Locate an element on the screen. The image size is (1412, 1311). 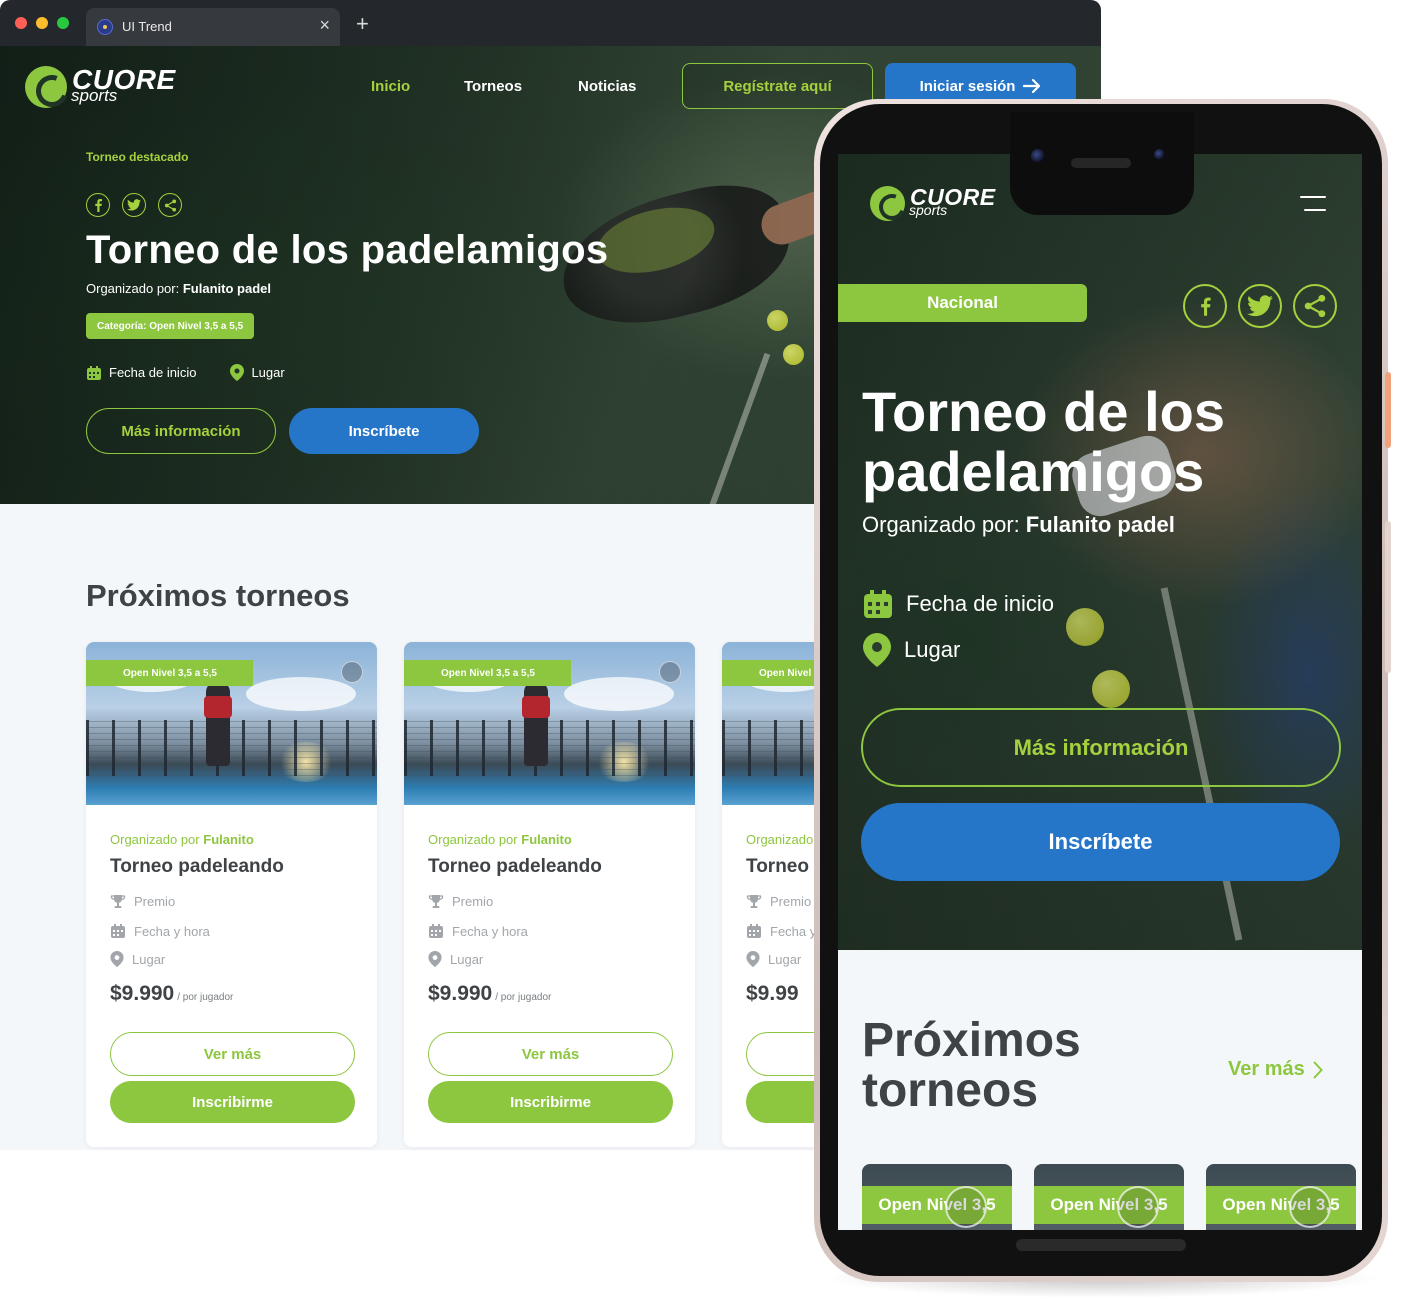
see-more-link: Ver más is located at coordinates (1275, 1069).